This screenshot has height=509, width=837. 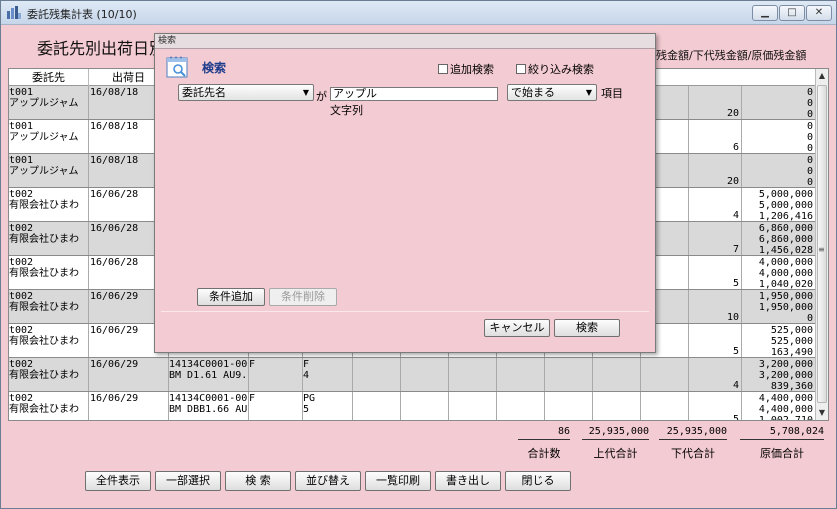 What do you see at coordinates (49, 77) in the screenshot?
I see `column-header-consignee: 委託先` at bounding box center [49, 77].